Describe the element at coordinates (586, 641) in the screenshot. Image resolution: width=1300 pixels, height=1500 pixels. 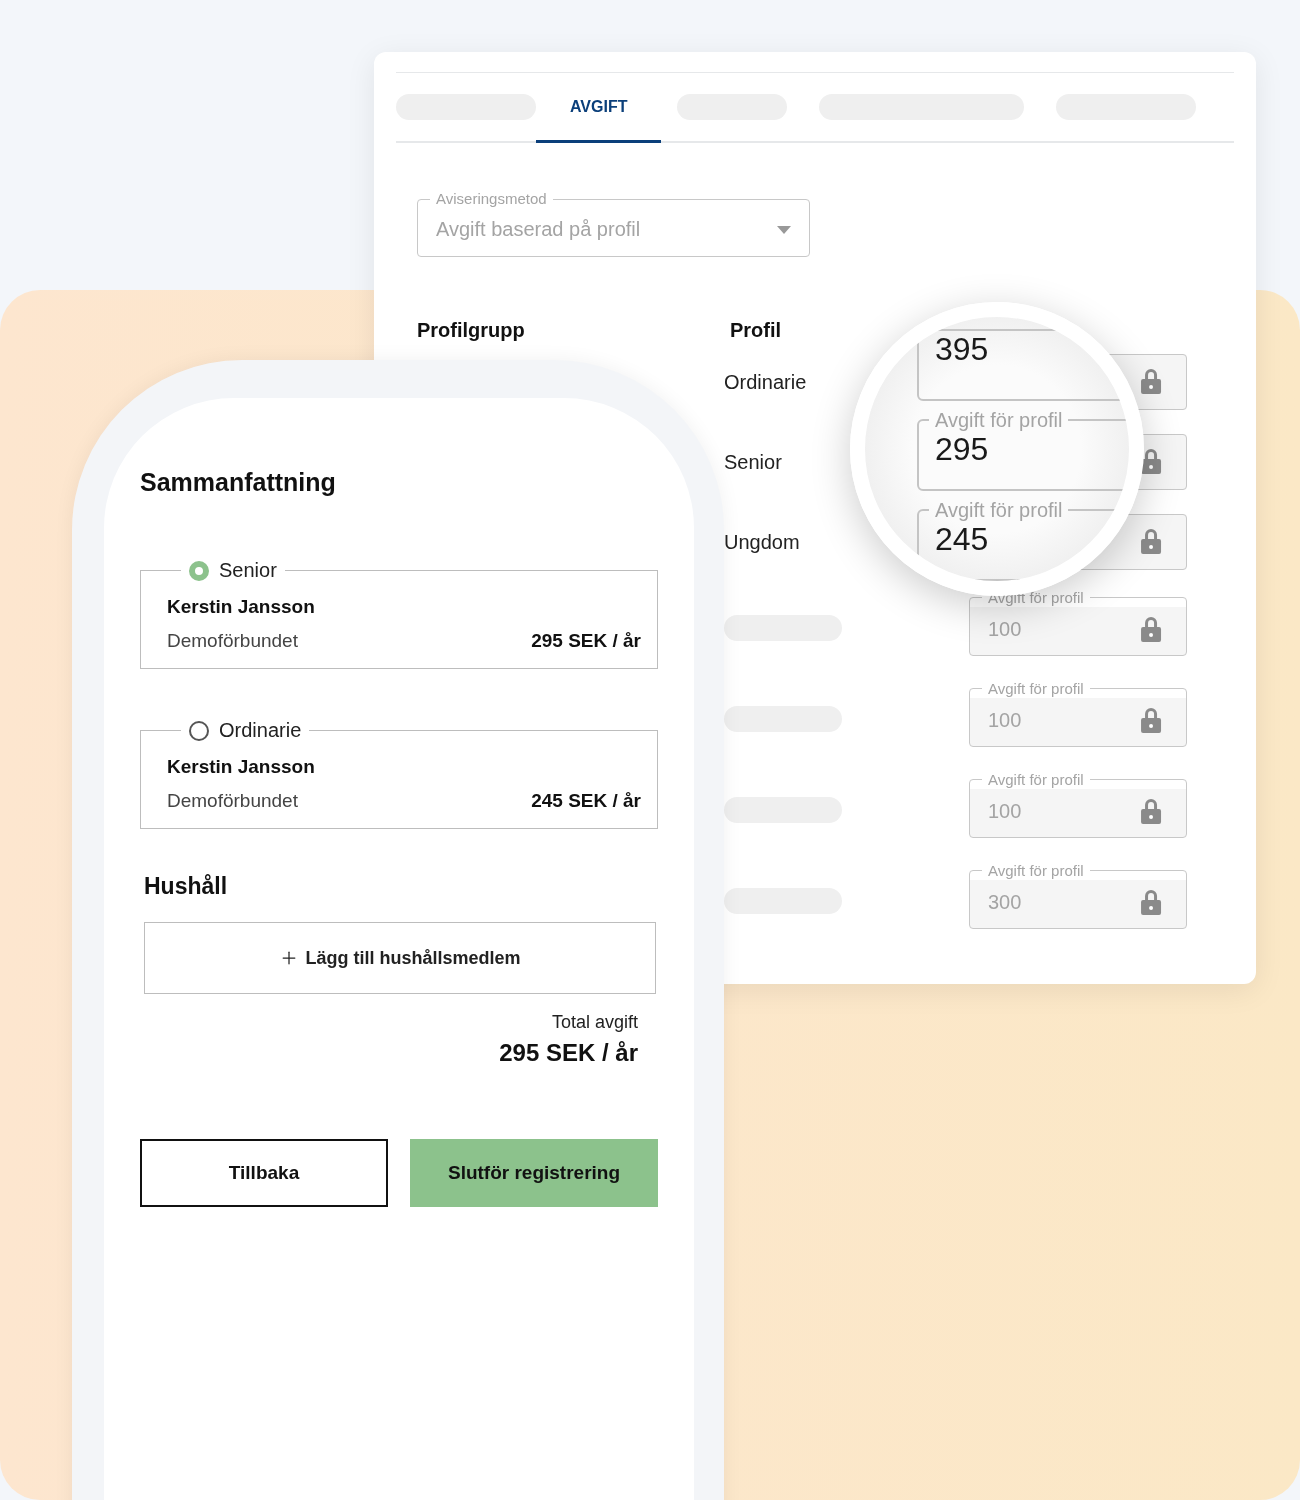
I see `option-price: 295 SEK / år` at that location.